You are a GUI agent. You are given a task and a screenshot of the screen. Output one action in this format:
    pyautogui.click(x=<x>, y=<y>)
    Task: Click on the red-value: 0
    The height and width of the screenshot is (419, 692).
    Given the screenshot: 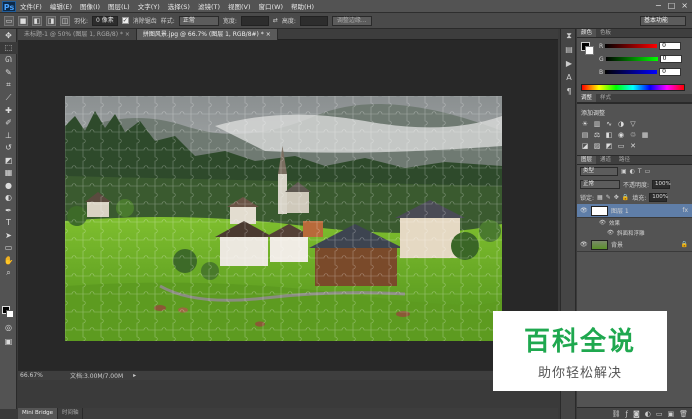 What is the action you would take?
    pyautogui.click(x=670, y=46)
    